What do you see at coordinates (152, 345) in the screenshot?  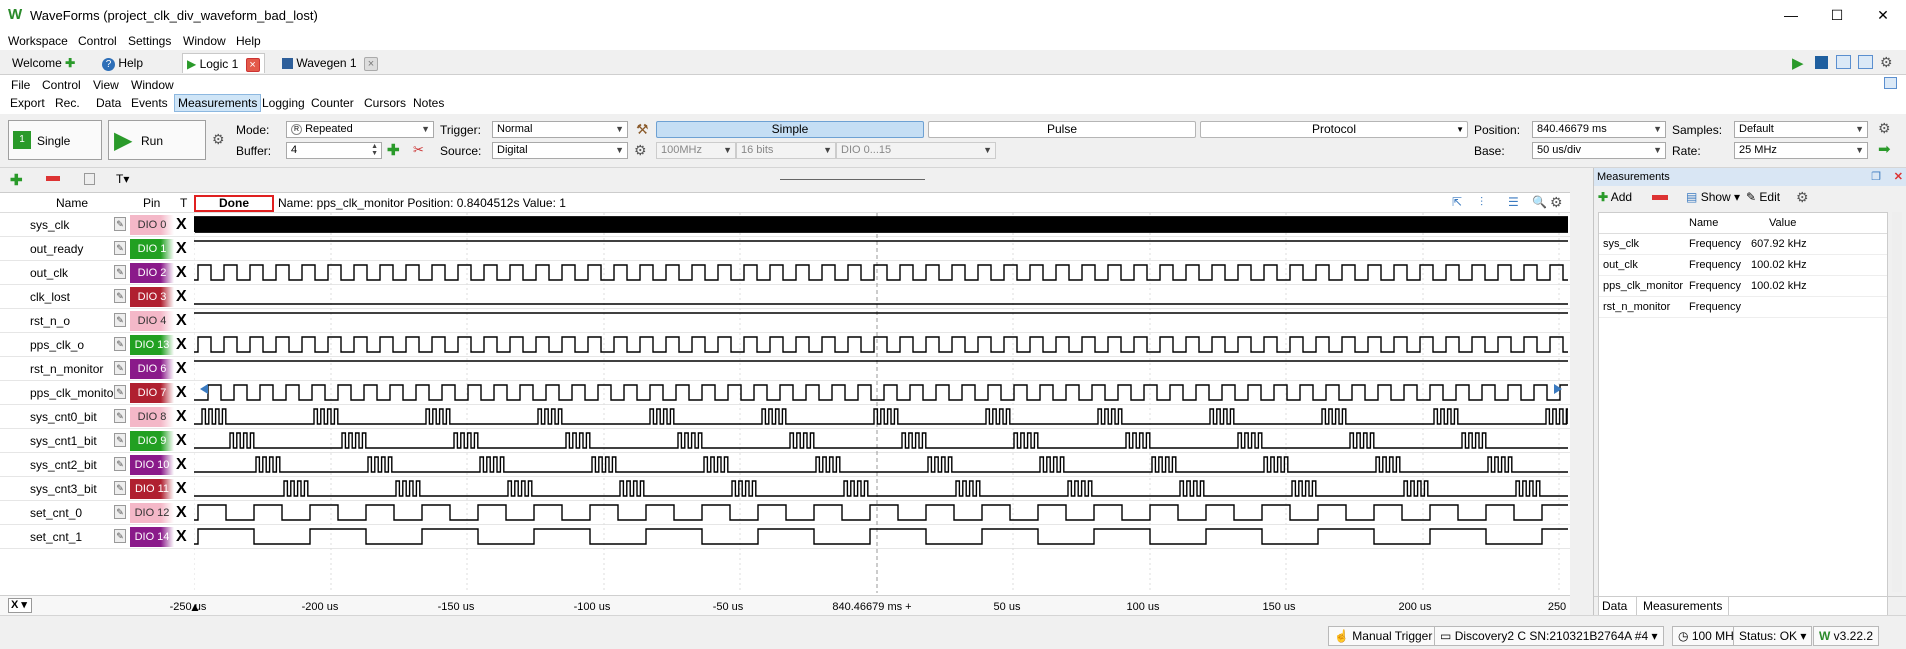 I see `pin-badge: DIO 13` at bounding box center [152, 345].